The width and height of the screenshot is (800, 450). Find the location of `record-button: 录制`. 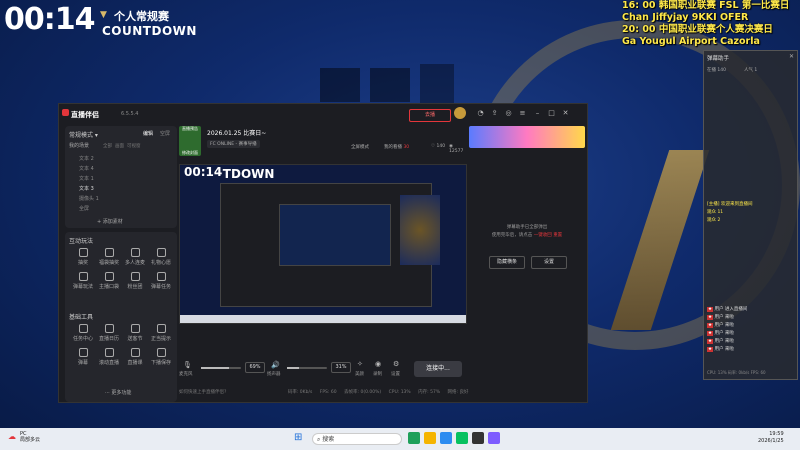

record-button: 录制 is located at coordinates (377, 374).